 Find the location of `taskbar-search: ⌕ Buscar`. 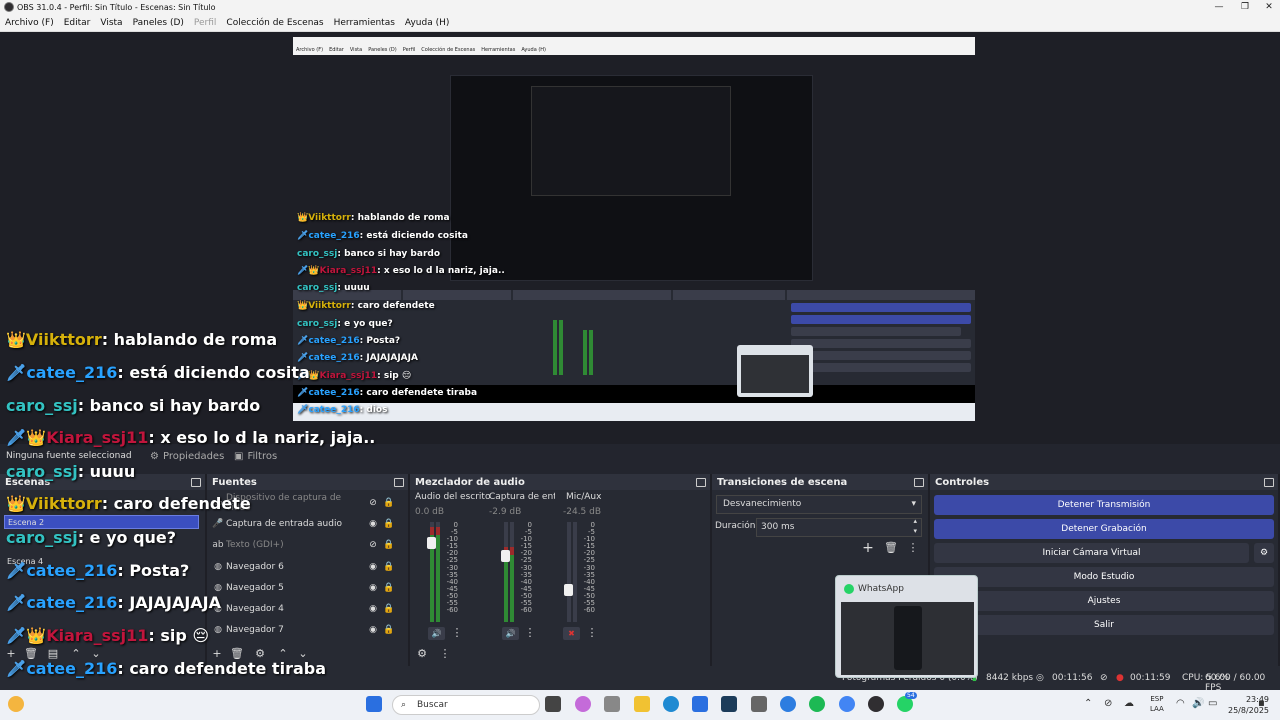

taskbar-search: ⌕ Buscar is located at coordinates (466, 705).